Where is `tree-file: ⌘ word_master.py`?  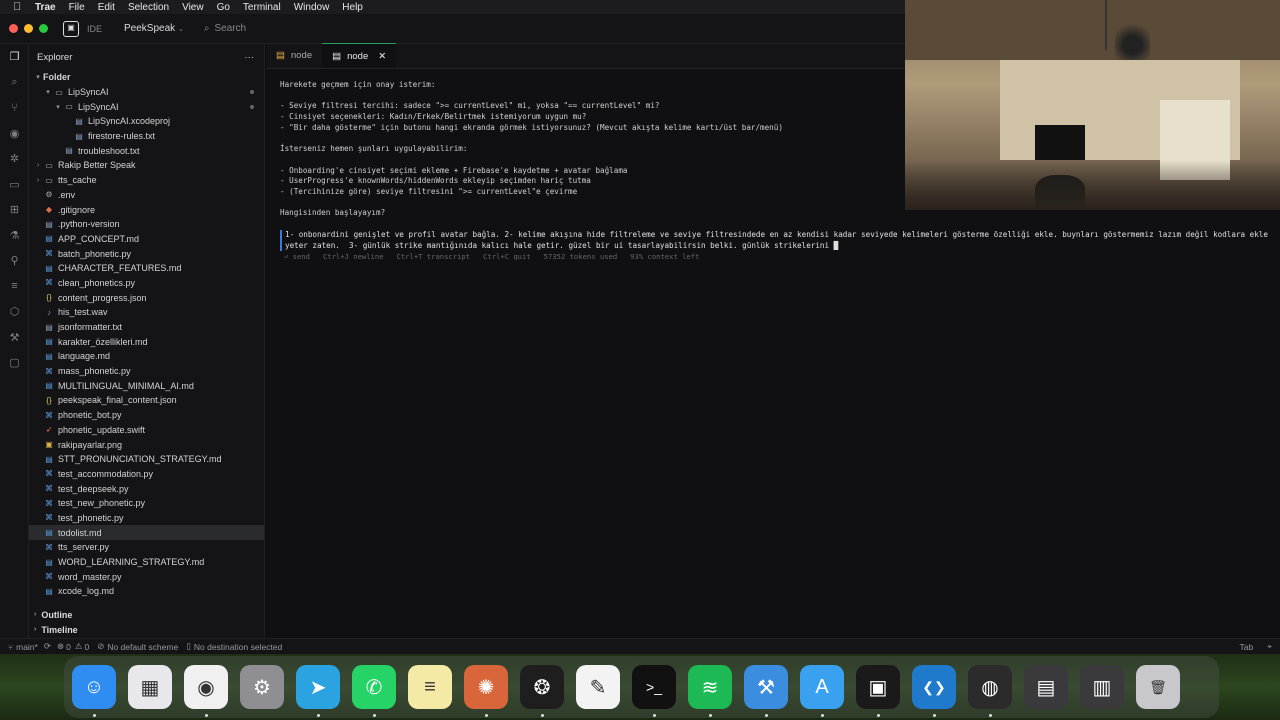 tree-file: ⌘ word_master.py is located at coordinates (146, 576).